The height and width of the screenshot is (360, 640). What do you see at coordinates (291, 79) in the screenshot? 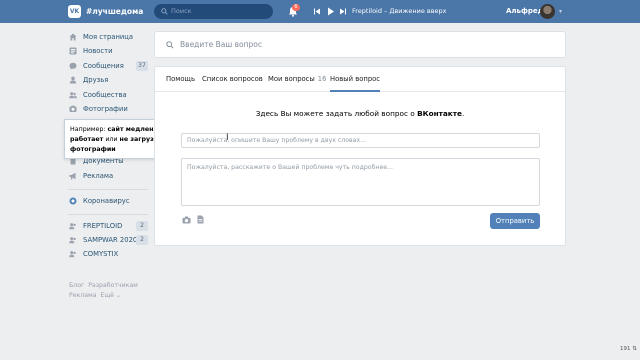
I see `tab-label: Мои вопросы` at bounding box center [291, 79].